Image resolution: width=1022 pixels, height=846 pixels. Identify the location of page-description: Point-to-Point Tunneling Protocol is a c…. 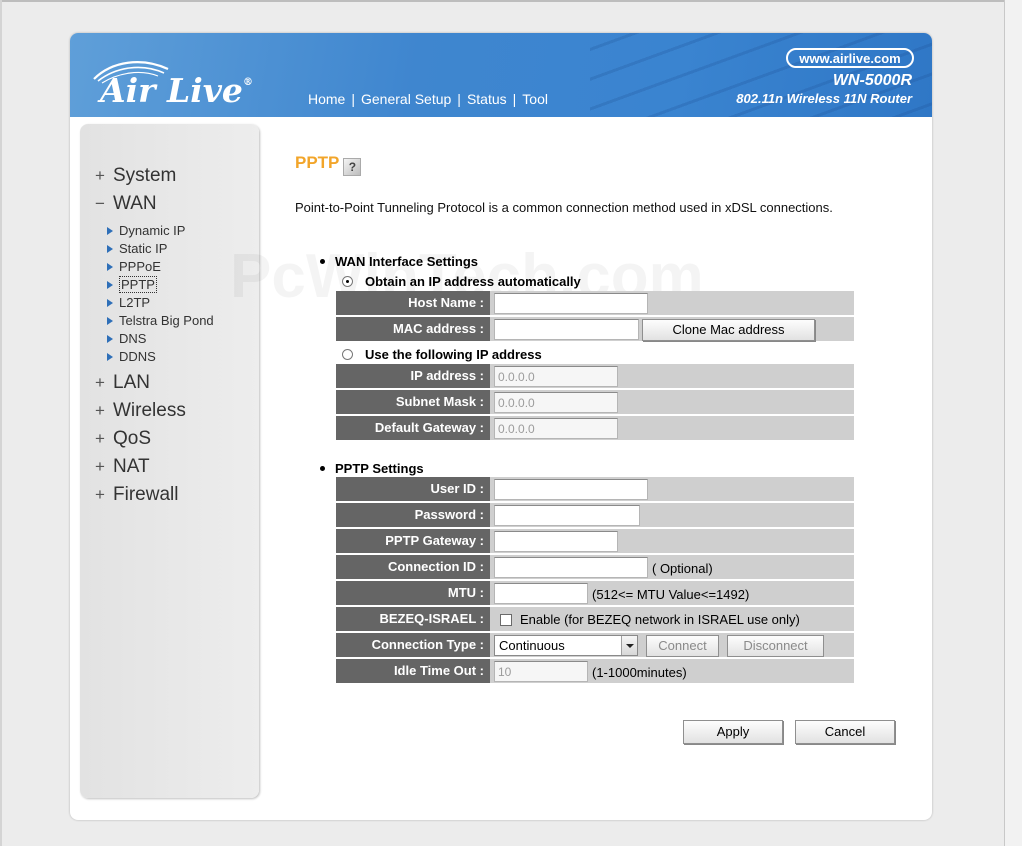
(564, 207).